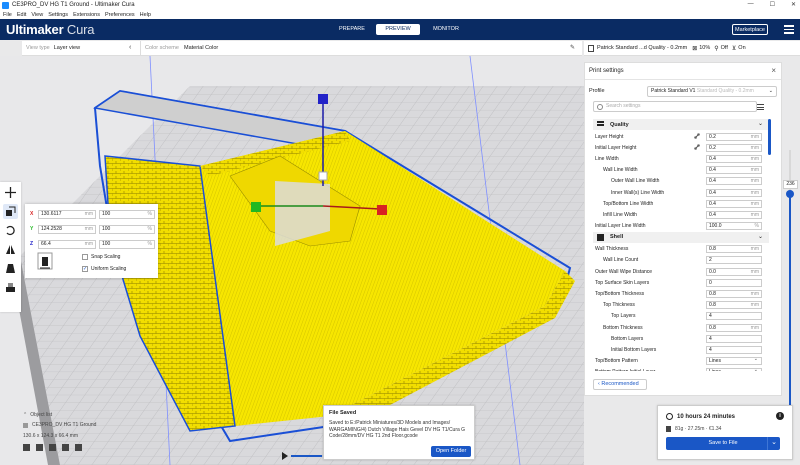 The width and height of the screenshot is (800, 465). What do you see at coordinates (58, 15) in the screenshot?
I see `menu-settings: Settings` at bounding box center [58, 15].